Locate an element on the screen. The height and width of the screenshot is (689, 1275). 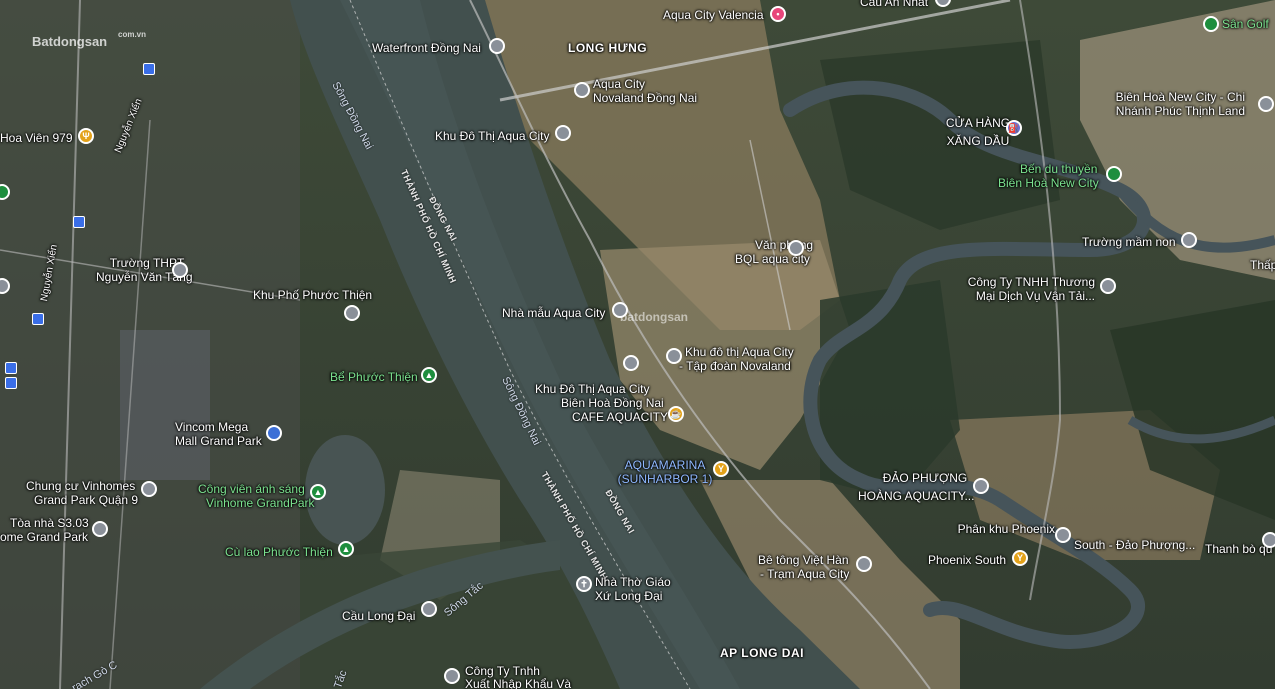
poi-khu-novaland-label: - Tập đoàn Novaland is located at coordinates (735, 366).